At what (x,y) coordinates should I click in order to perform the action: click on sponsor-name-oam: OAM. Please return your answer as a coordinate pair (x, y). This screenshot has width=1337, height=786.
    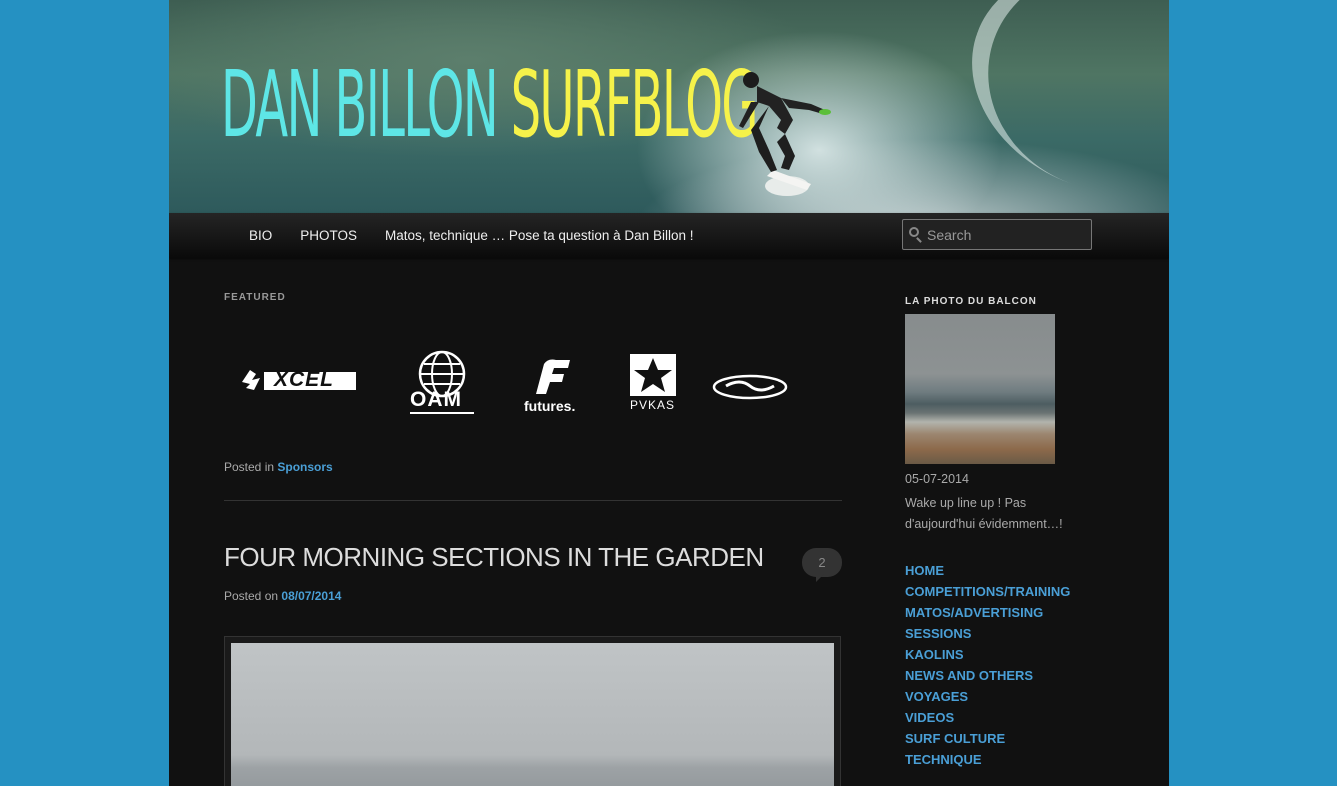
    Looking at the image, I should click on (436, 399).